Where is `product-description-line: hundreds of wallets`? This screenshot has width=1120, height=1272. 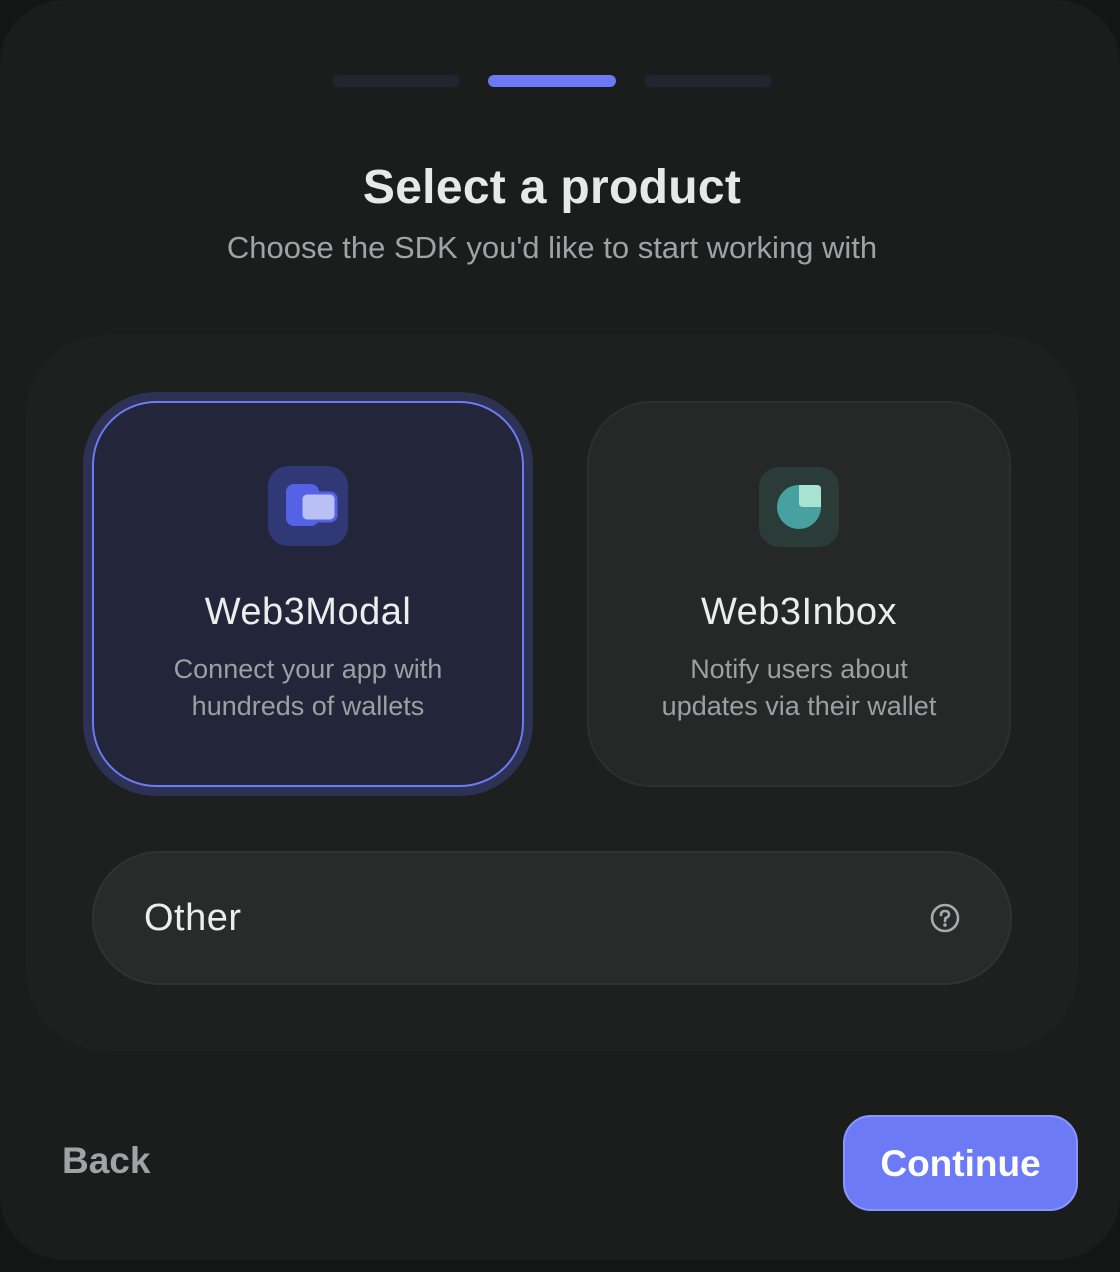 product-description-line: hundreds of wallets is located at coordinates (308, 706).